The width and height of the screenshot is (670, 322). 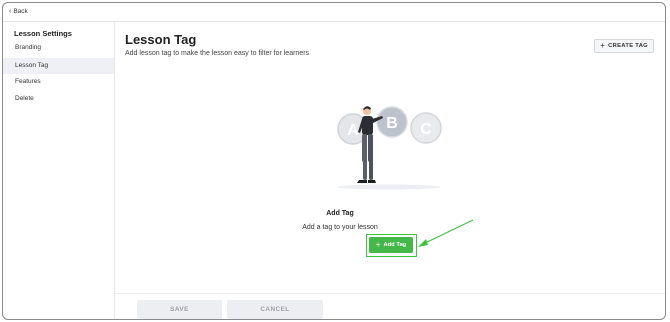 I want to click on empty-state-subtitle: Add a tag to your lesson, so click(x=340, y=227).